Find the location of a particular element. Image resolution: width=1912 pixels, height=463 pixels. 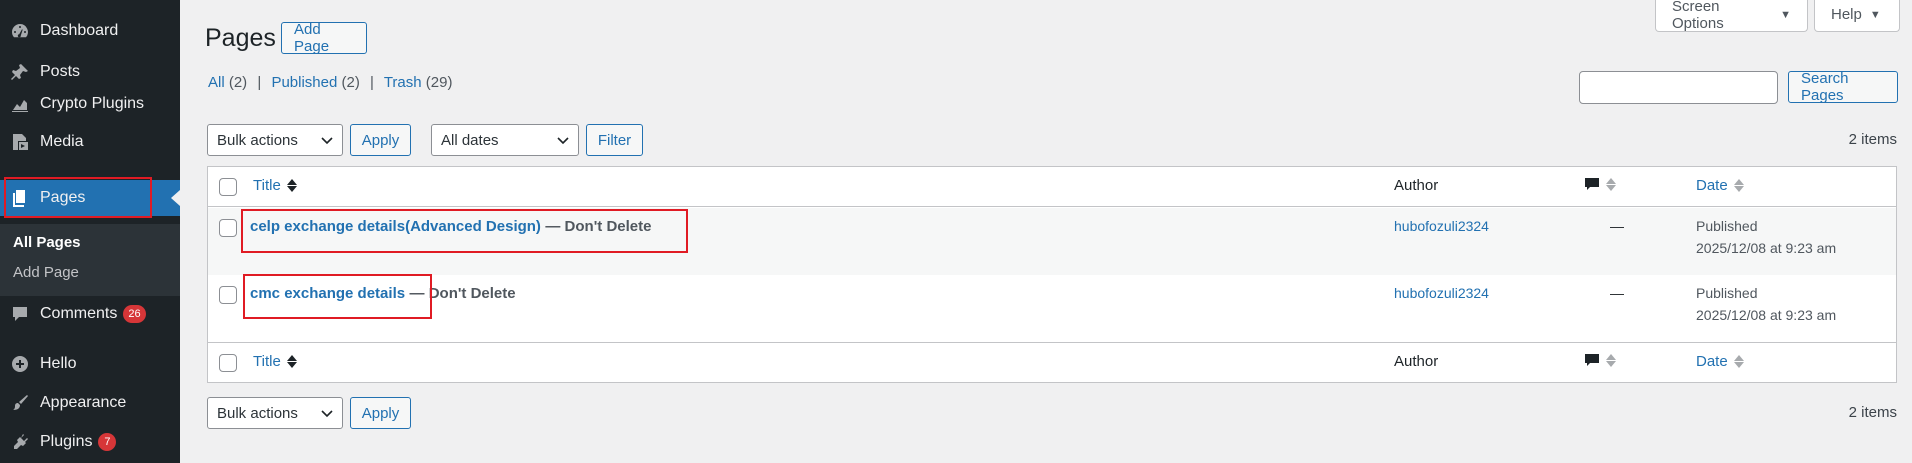

sidebar-item-dashboard: Dashboard is located at coordinates (90, 31).